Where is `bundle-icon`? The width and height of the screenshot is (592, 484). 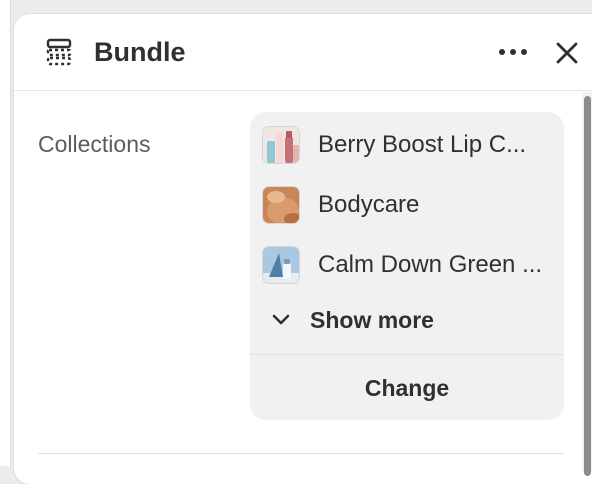 bundle-icon is located at coordinates (59, 52).